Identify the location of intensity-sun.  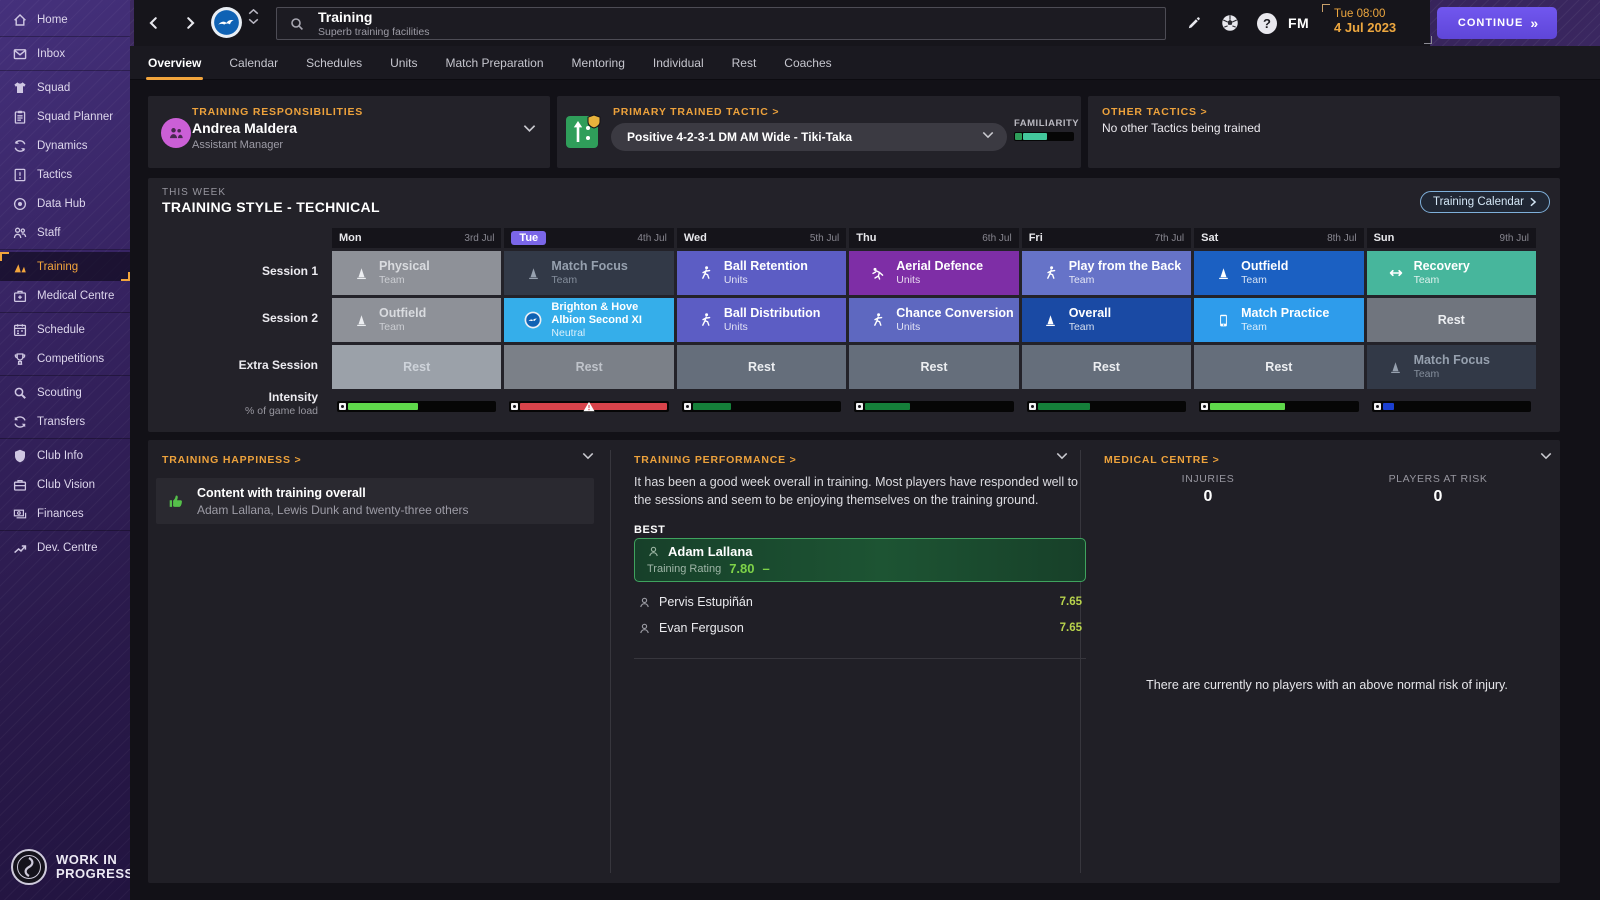
(1451, 406).